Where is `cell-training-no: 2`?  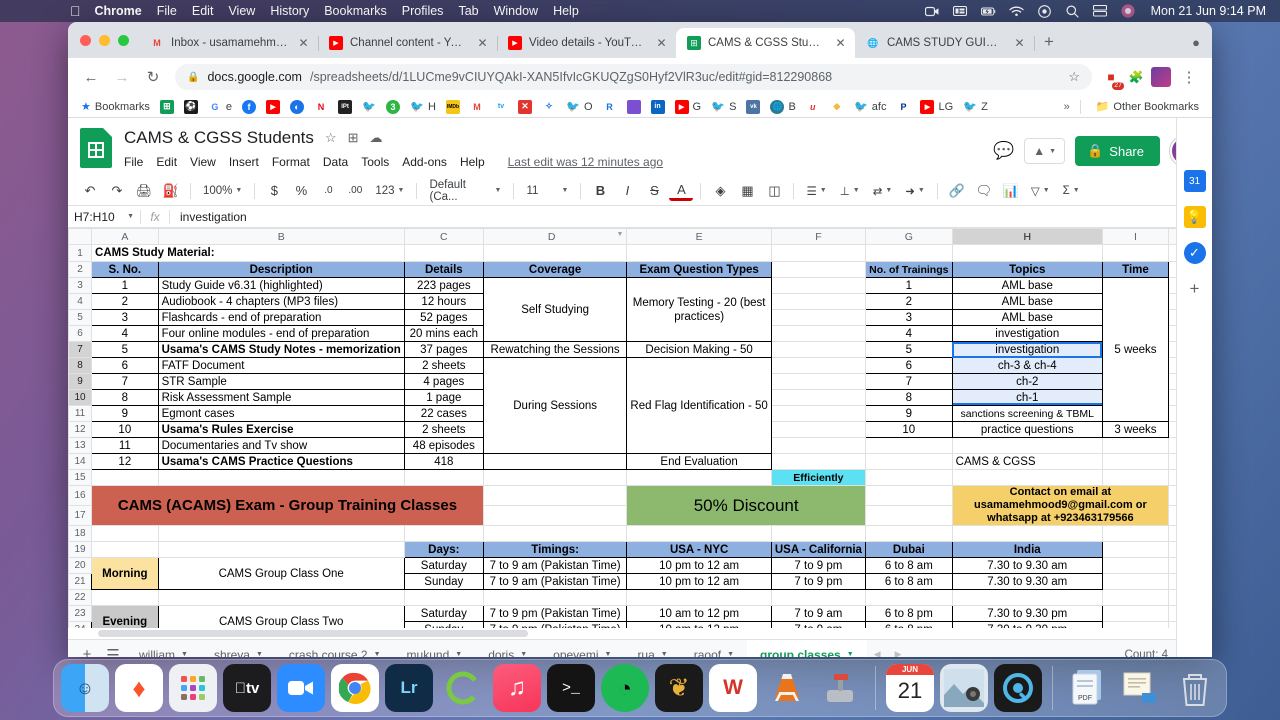
cell-training-no: 2 is located at coordinates (908, 301).